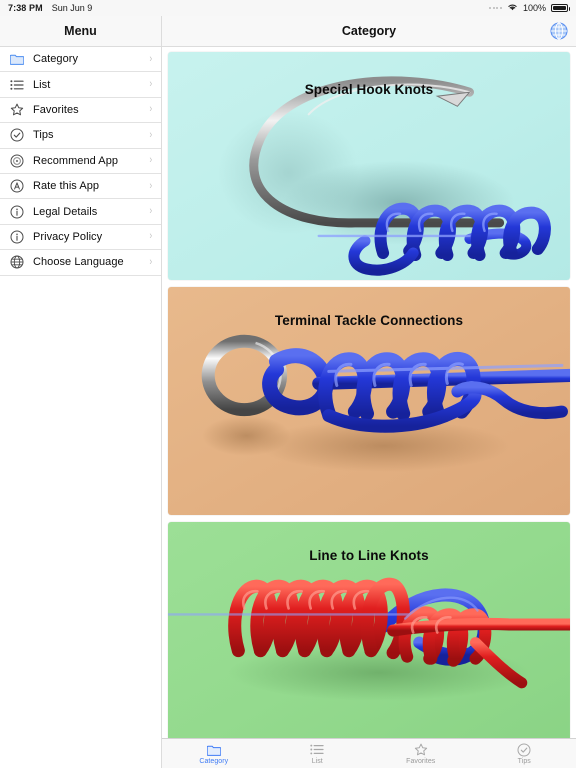  Describe the element at coordinates (56, 59) in the screenshot. I see `sidebar-item-label: Category` at that location.